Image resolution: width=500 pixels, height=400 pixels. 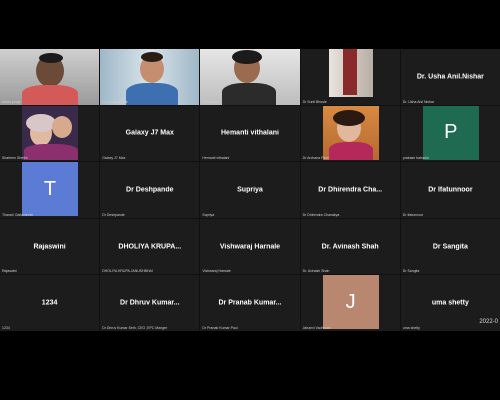 I want to click on participant-name: Dr Sangita, so click(x=411, y=271).